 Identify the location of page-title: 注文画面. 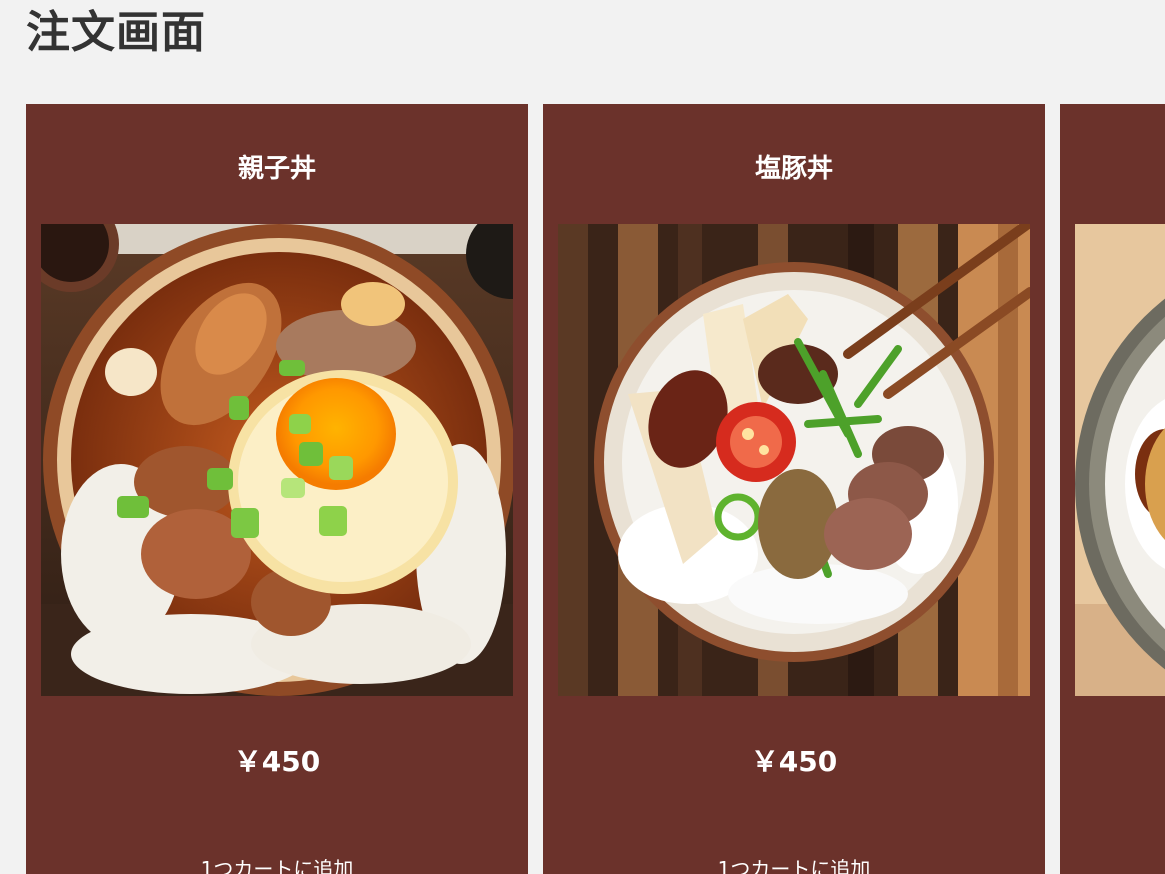
(116, 32).